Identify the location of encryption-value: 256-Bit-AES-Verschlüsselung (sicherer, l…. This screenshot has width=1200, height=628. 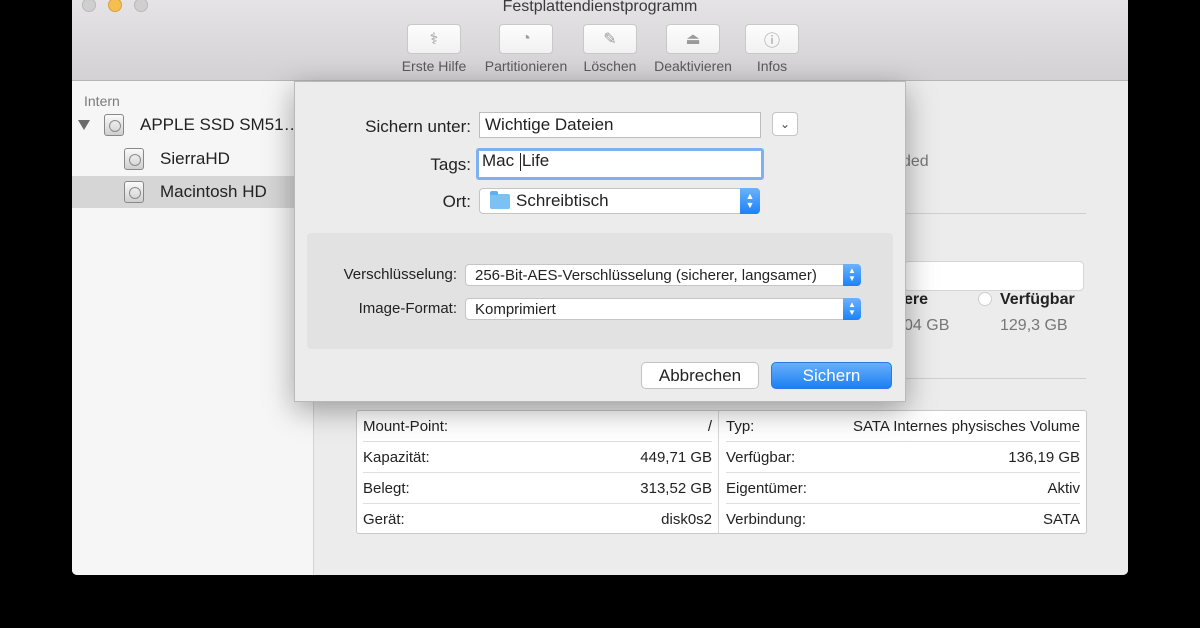
(646, 275).